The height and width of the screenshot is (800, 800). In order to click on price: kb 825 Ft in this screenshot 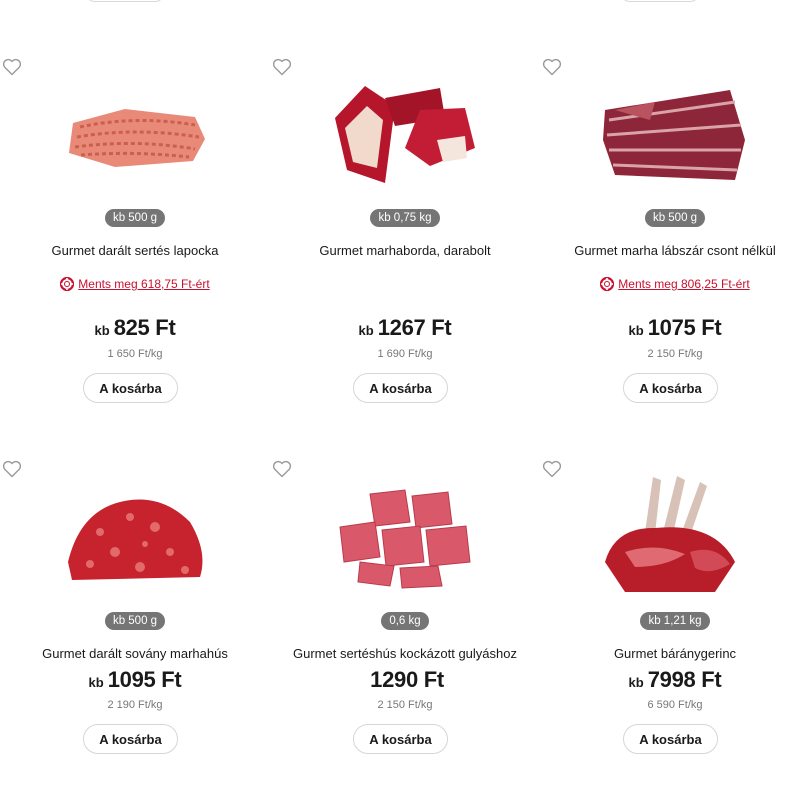, I will do `click(135, 328)`.